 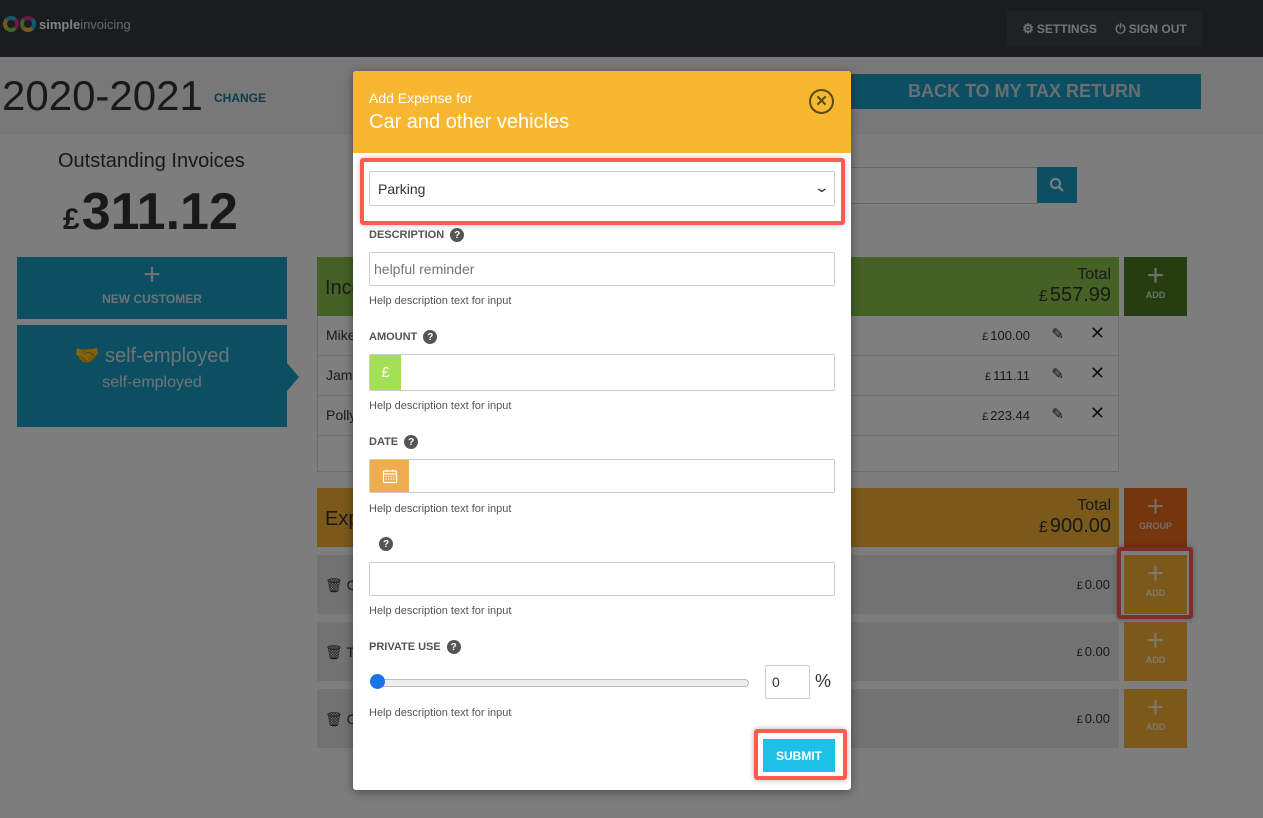 I want to click on chevron-down-icon: ⌄, so click(x=822, y=187).